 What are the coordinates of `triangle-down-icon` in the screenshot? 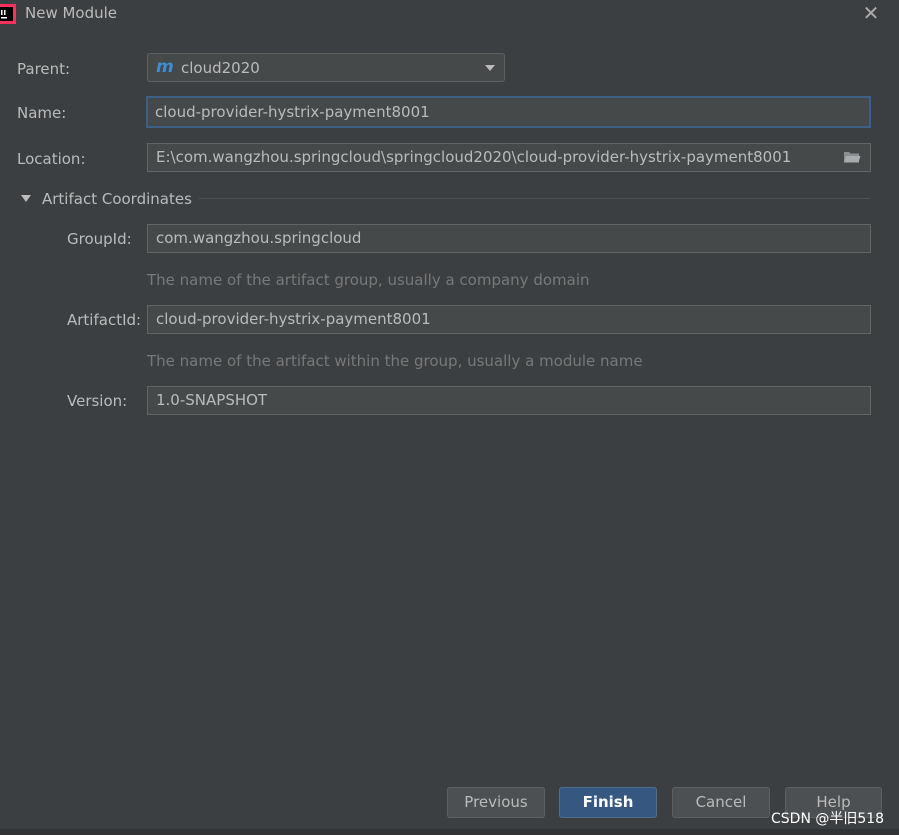 It's located at (26, 198).